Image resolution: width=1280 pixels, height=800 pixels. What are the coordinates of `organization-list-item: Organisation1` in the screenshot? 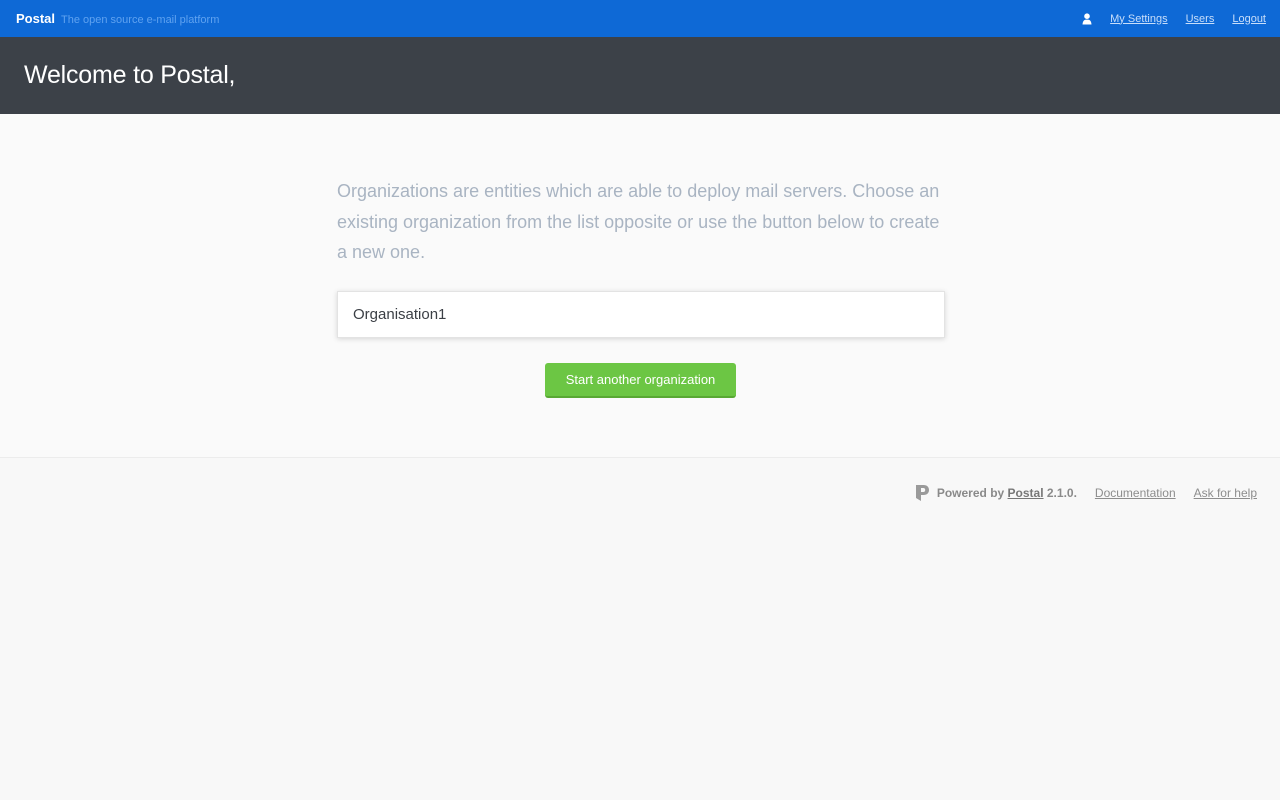 It's located at (641, 314).